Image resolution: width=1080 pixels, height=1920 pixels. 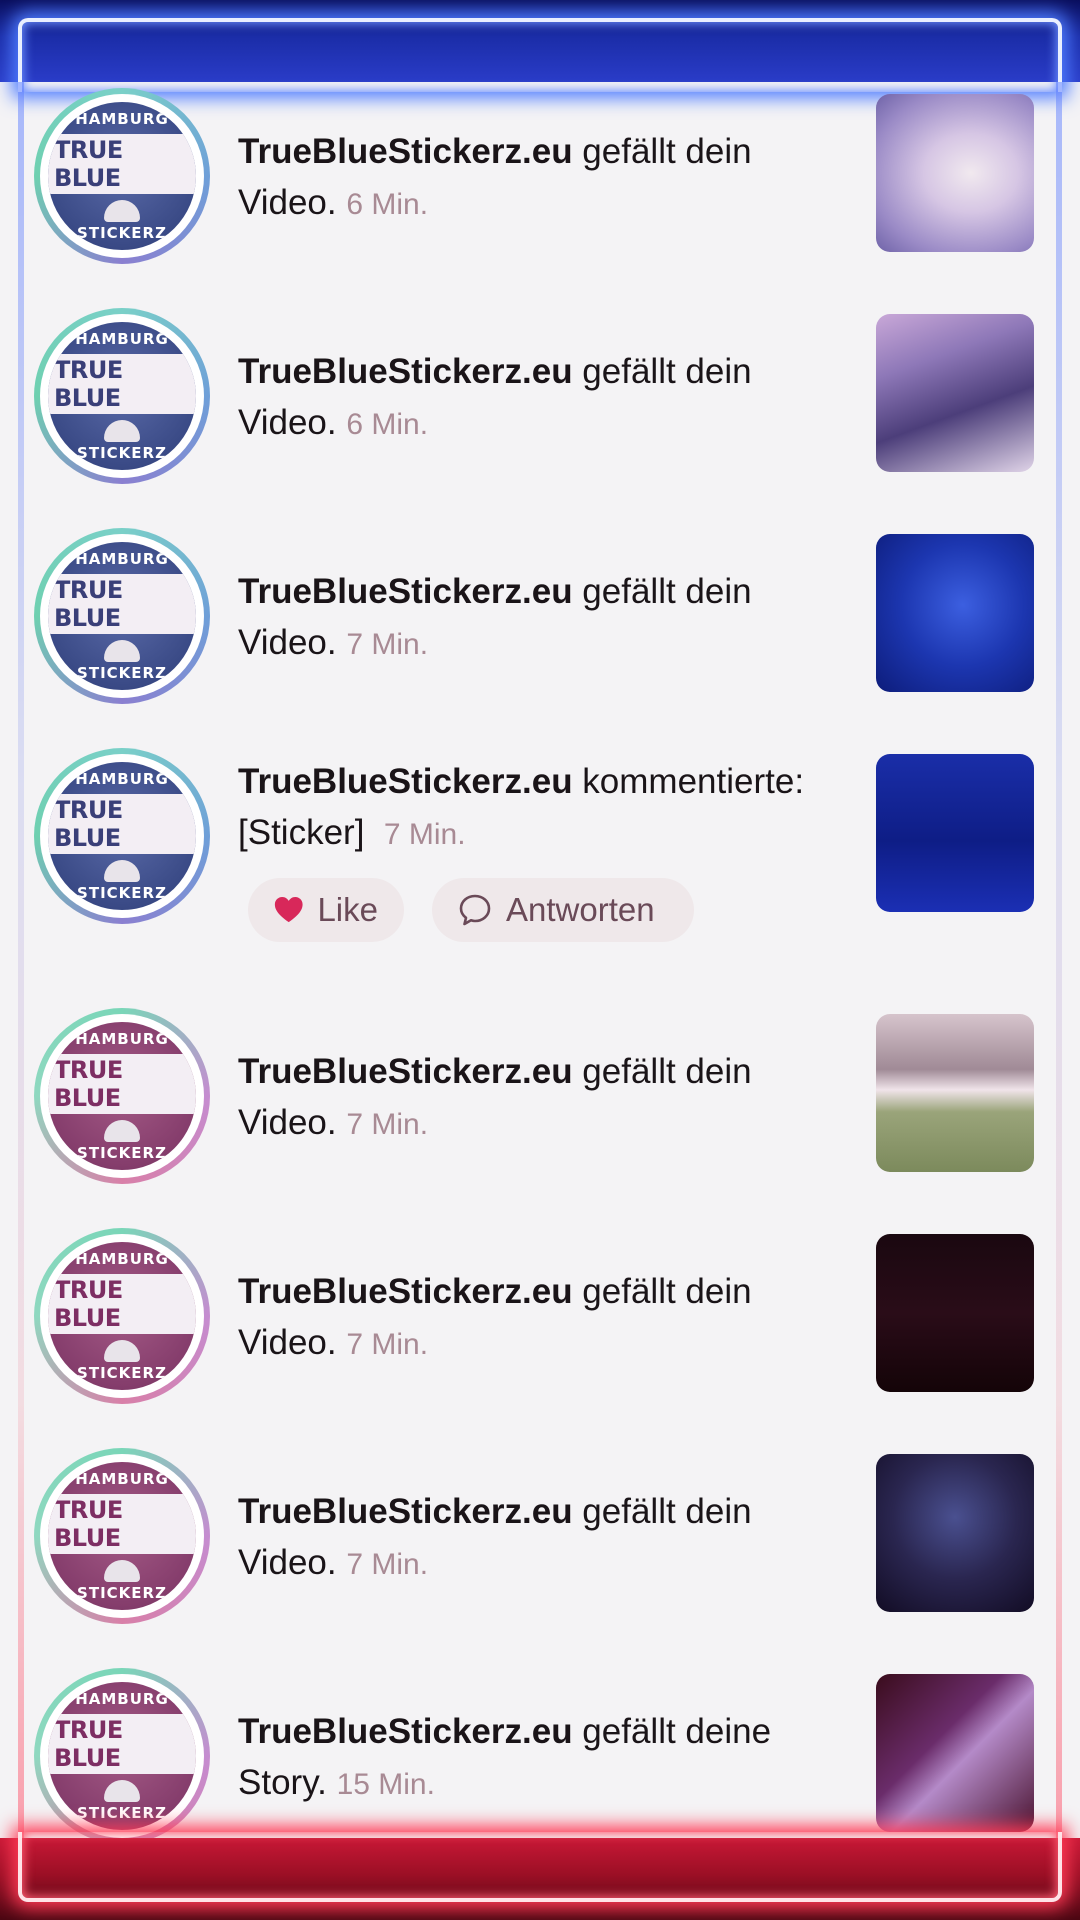 I want to click on reply-button: Antworten, so click(x=563, y=910).